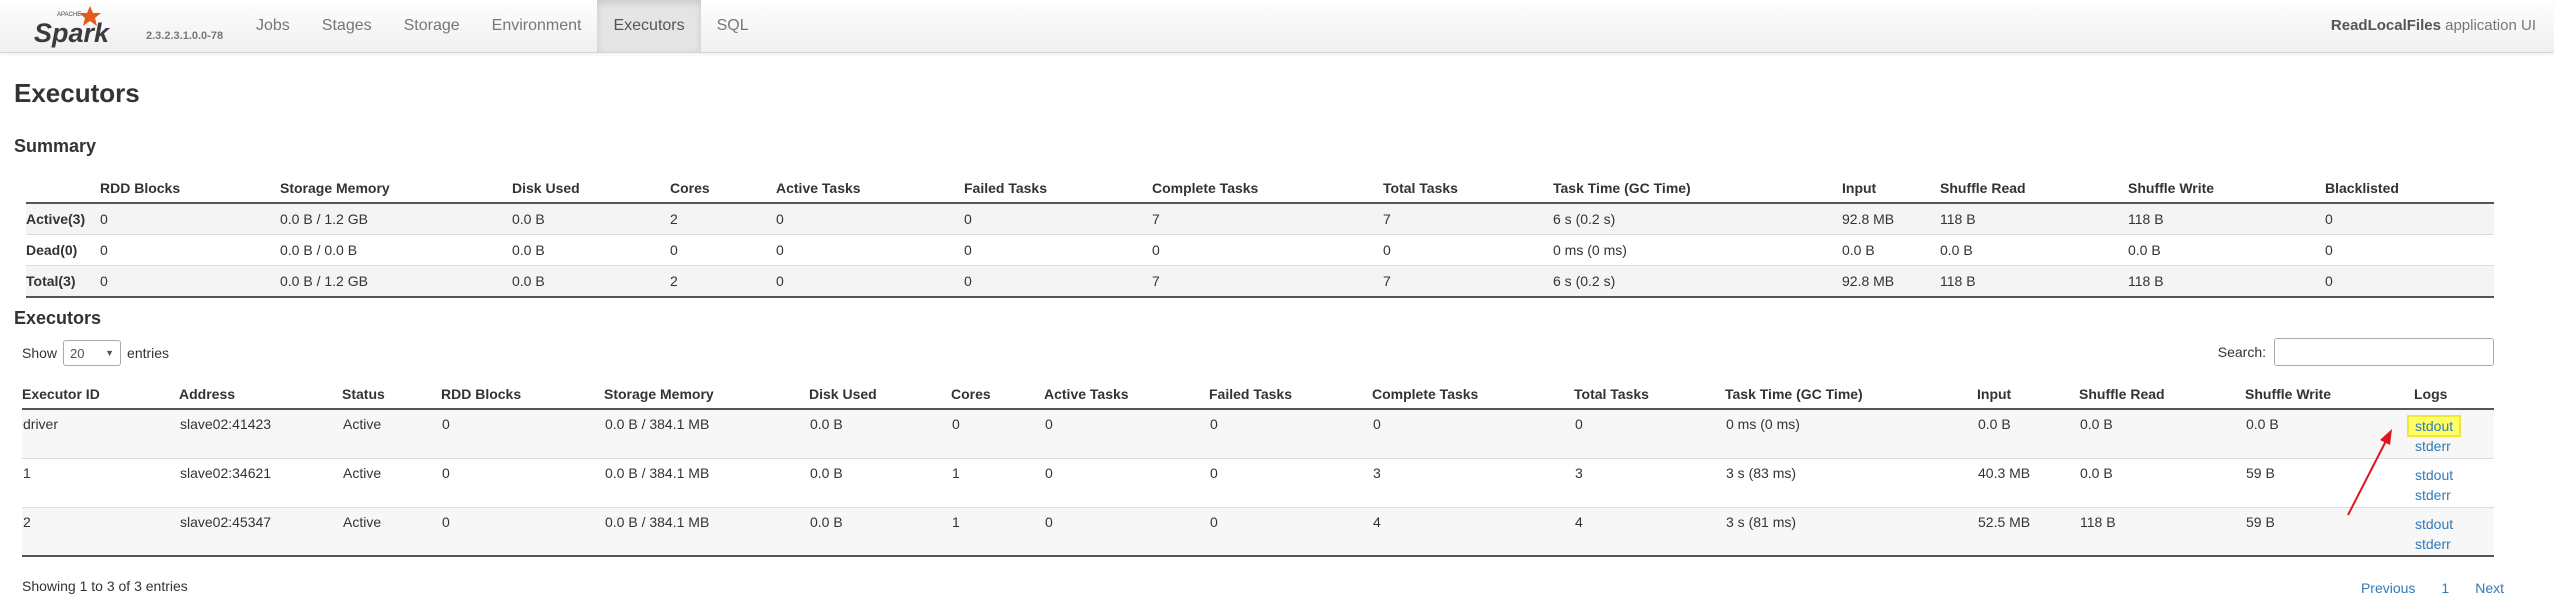  What do you see at coordinates (537, 26) in the screenshot?
I see `tab-environment: Environment` at bounding box center [537, 26].